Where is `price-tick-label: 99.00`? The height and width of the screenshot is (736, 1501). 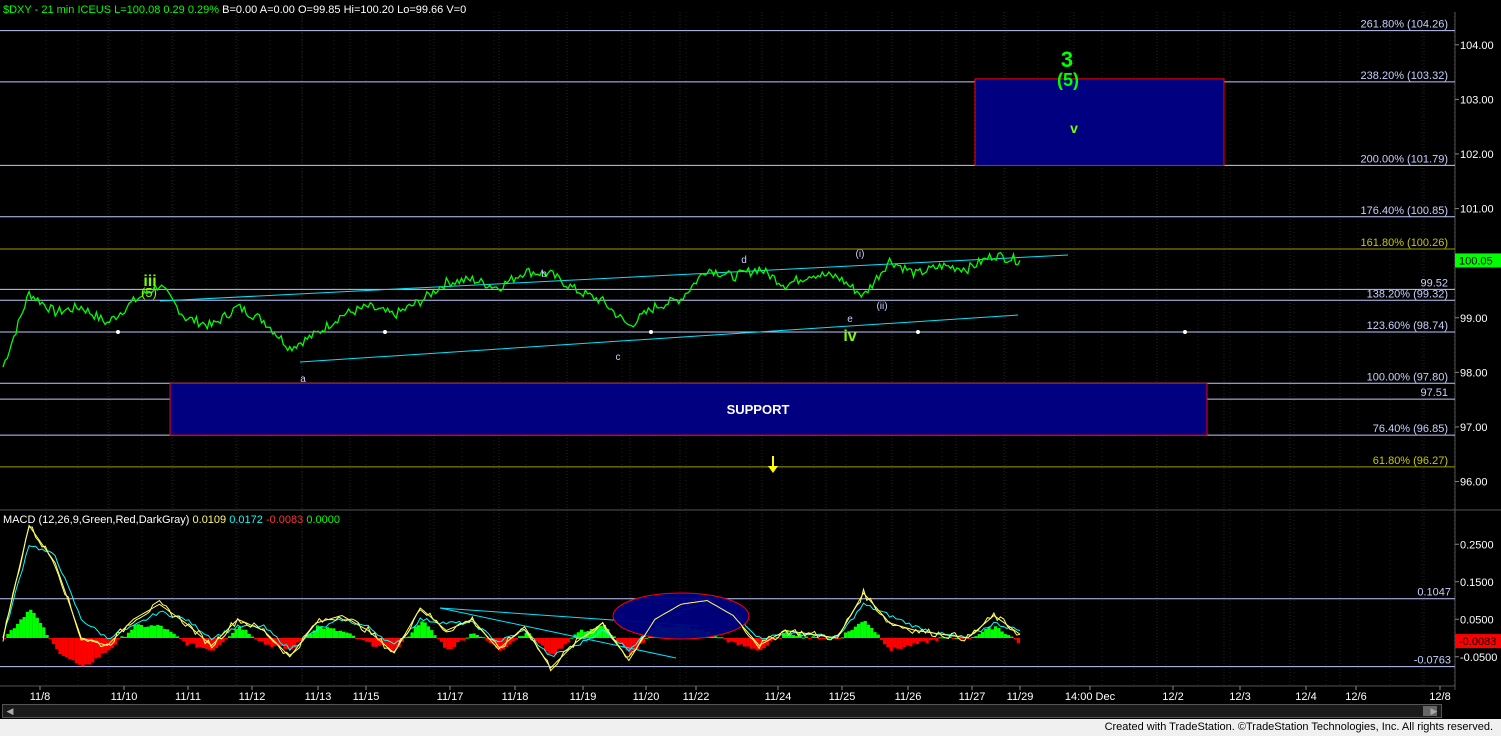 price-tick-label: 99.00 is located at coordinates (1474, 319).